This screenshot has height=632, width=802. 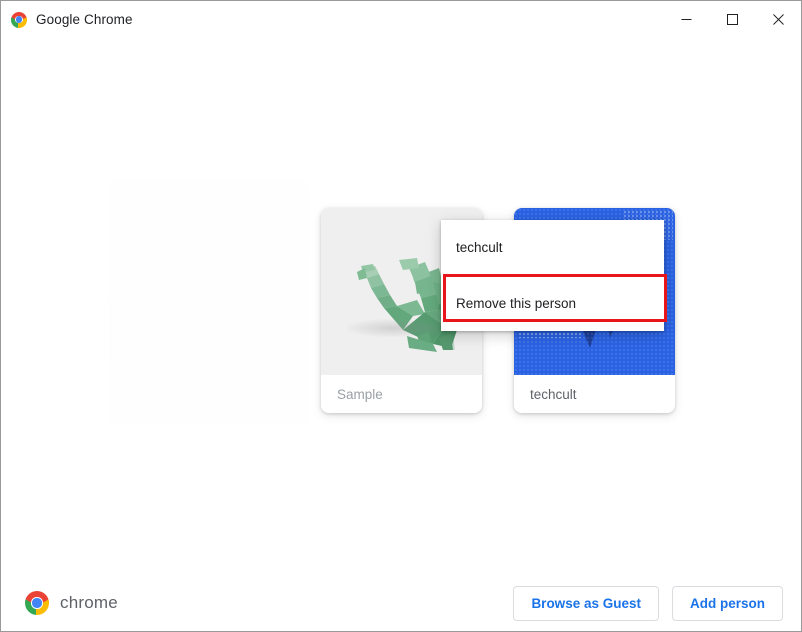 I want to click on title-bar: Google Chrome, so click(x=401, y=19).